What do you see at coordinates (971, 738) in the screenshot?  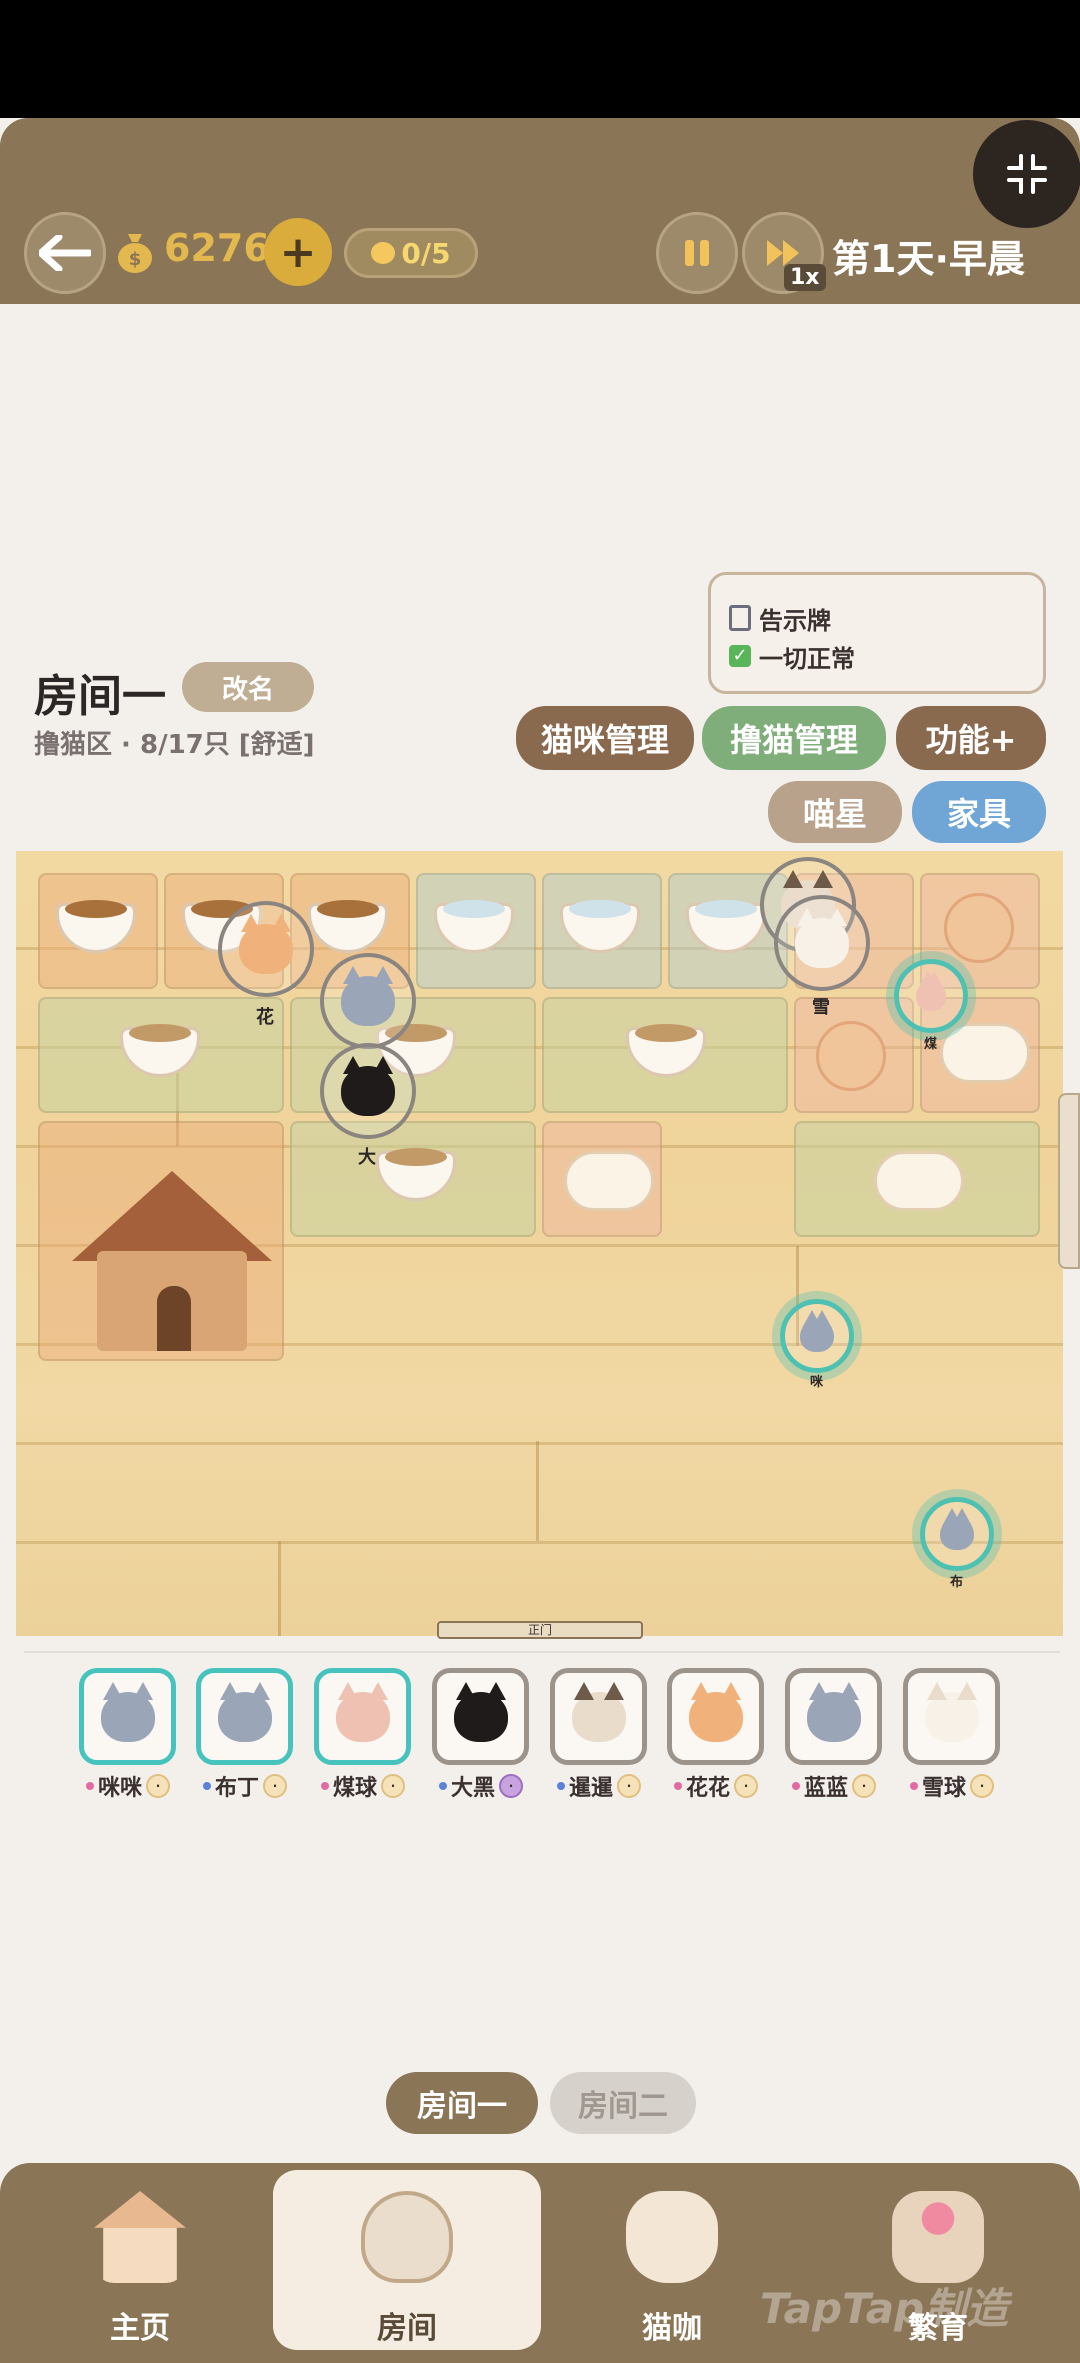 I see `functions-button: 功能+` at bounding box center [971, 738].